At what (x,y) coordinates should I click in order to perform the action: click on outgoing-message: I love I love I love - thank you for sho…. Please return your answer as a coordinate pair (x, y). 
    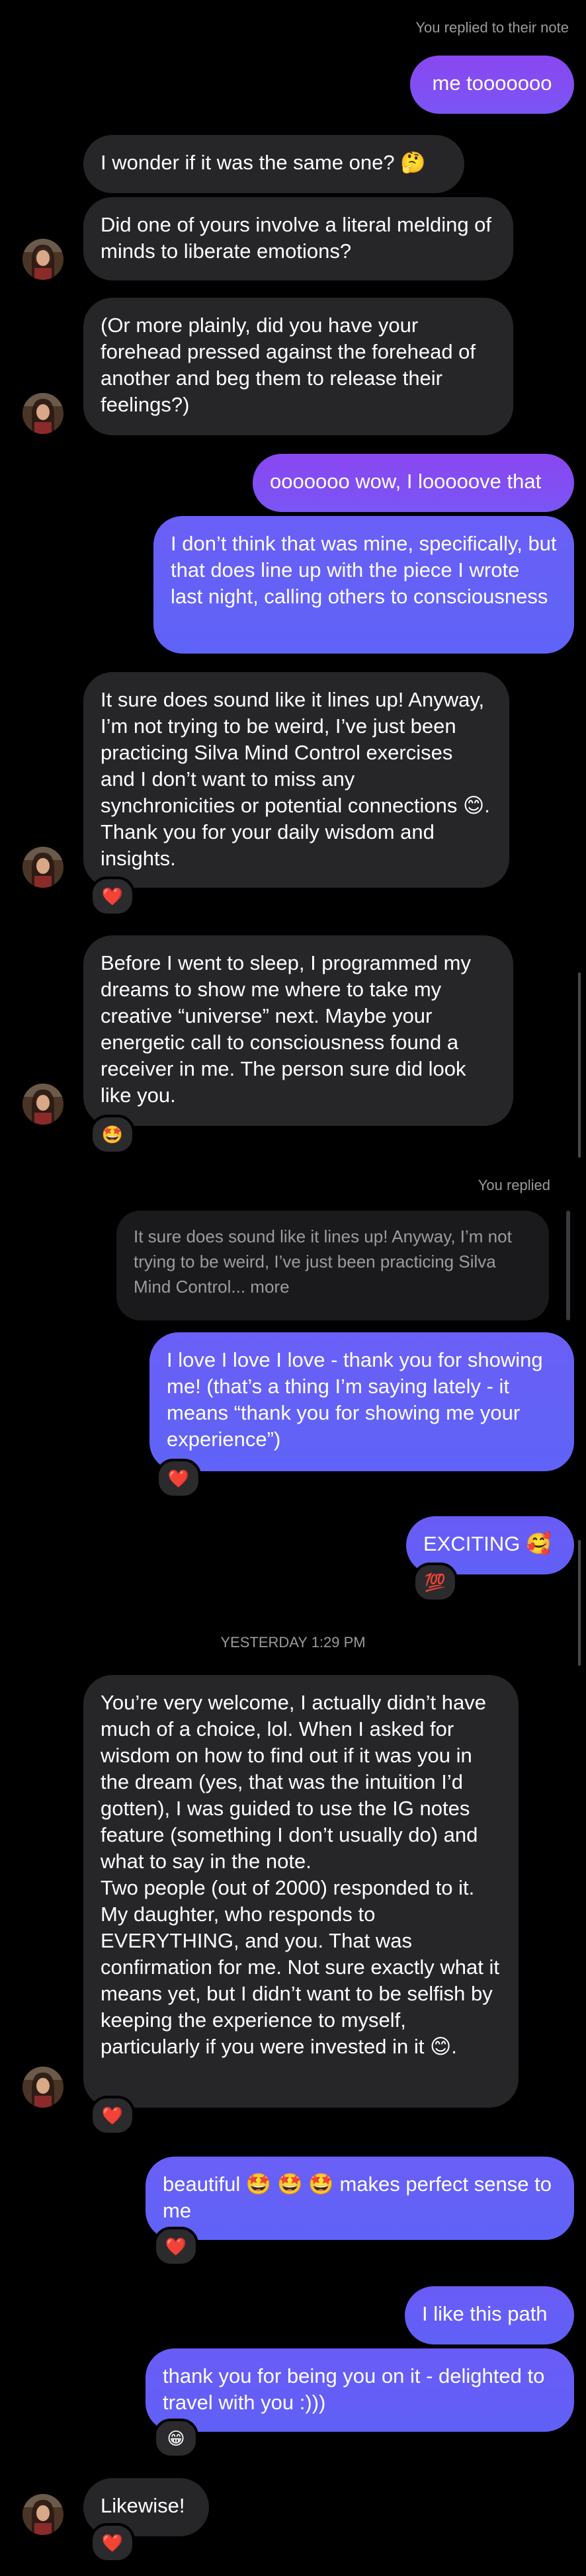
    Looking at the image, I should click on (362, 1401).